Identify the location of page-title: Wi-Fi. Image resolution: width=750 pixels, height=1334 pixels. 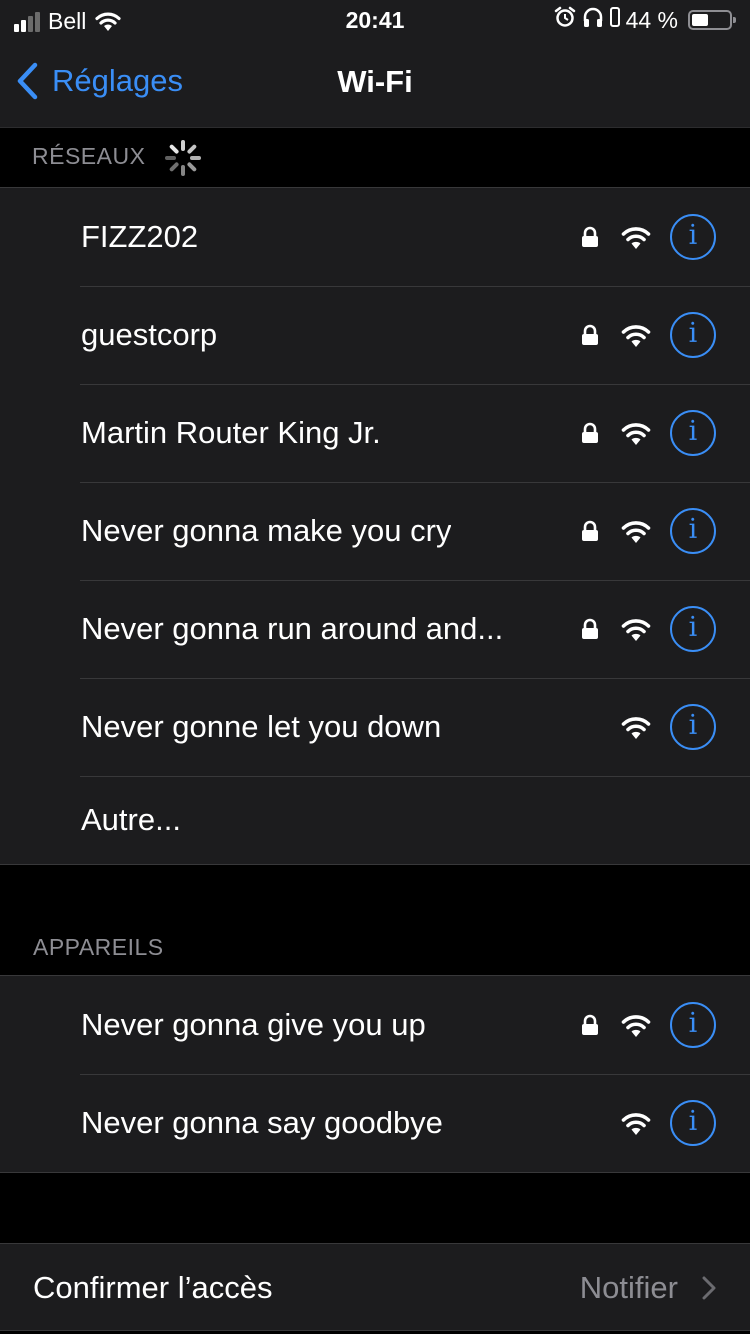
(375, 81).